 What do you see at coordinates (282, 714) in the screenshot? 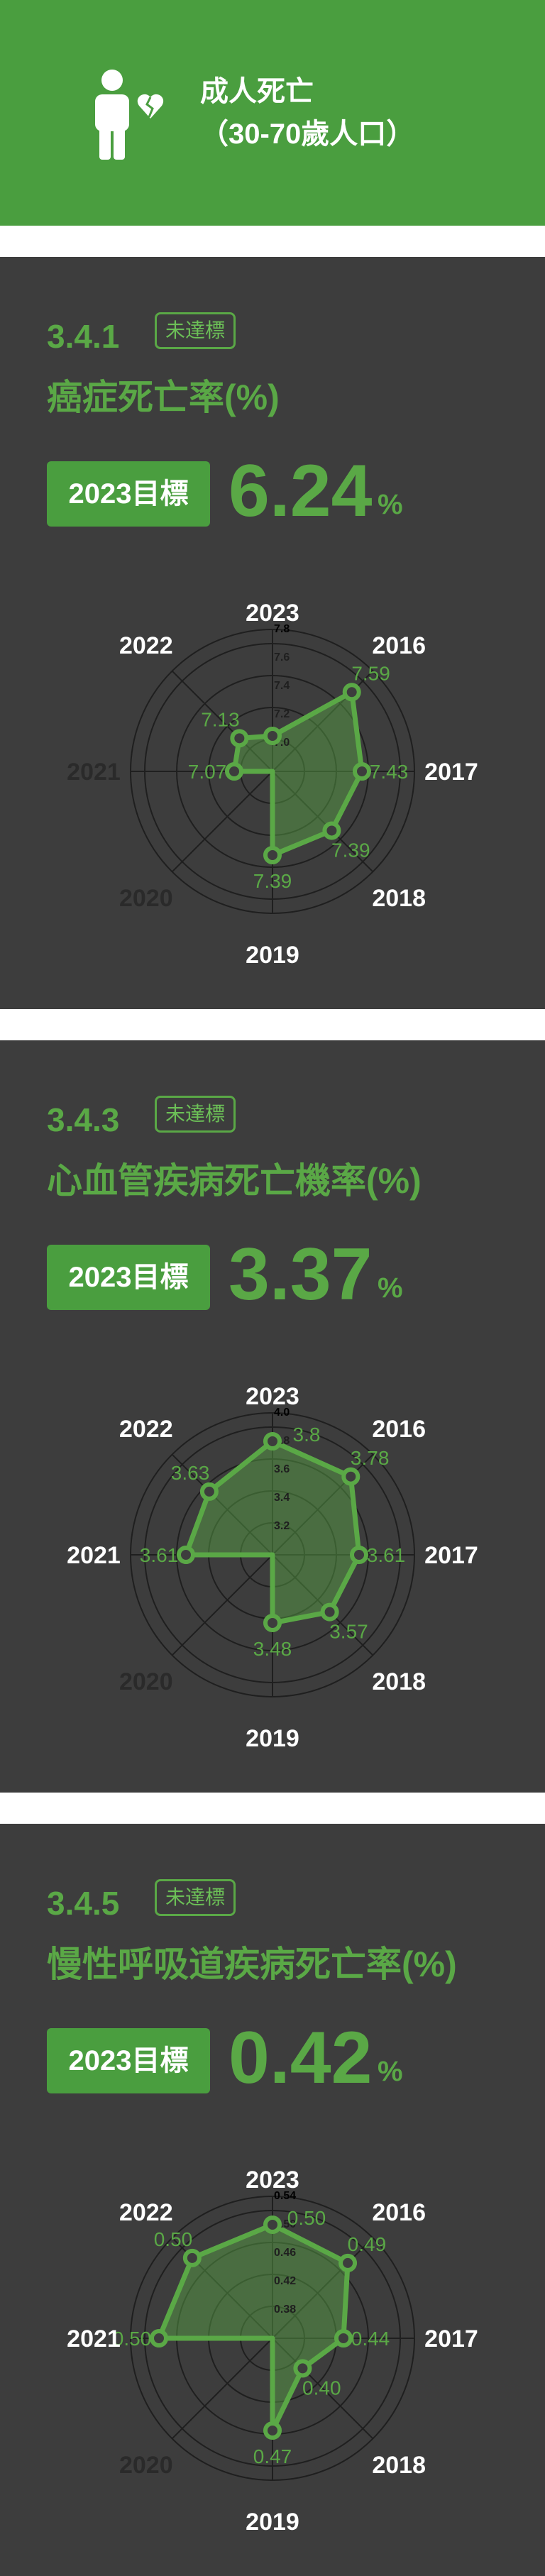
I see `tick-label: 7.2` at bounding box center [282, 714].